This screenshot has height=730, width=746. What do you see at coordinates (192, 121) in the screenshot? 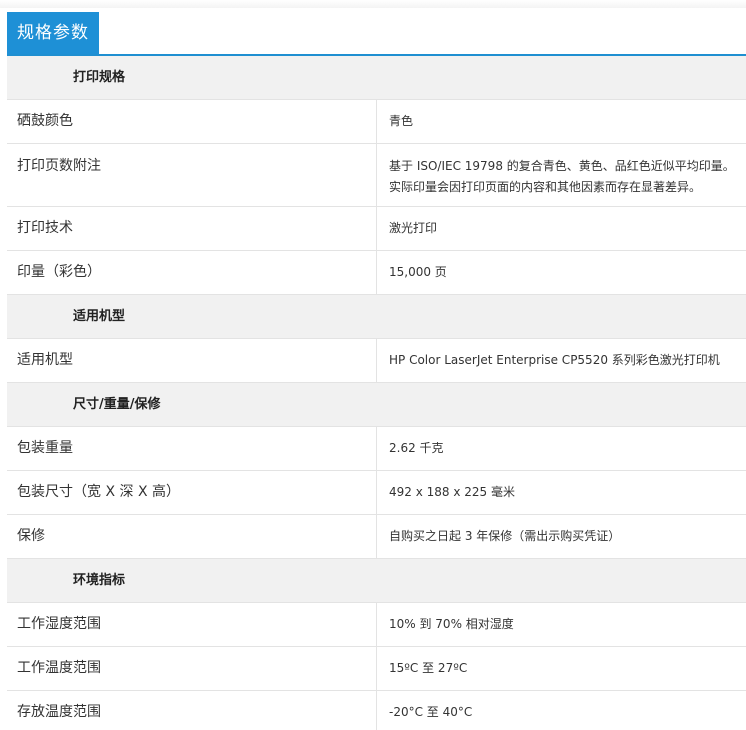
I see `row-label: 硒鼓颜色` at bounding box center [192, 121].